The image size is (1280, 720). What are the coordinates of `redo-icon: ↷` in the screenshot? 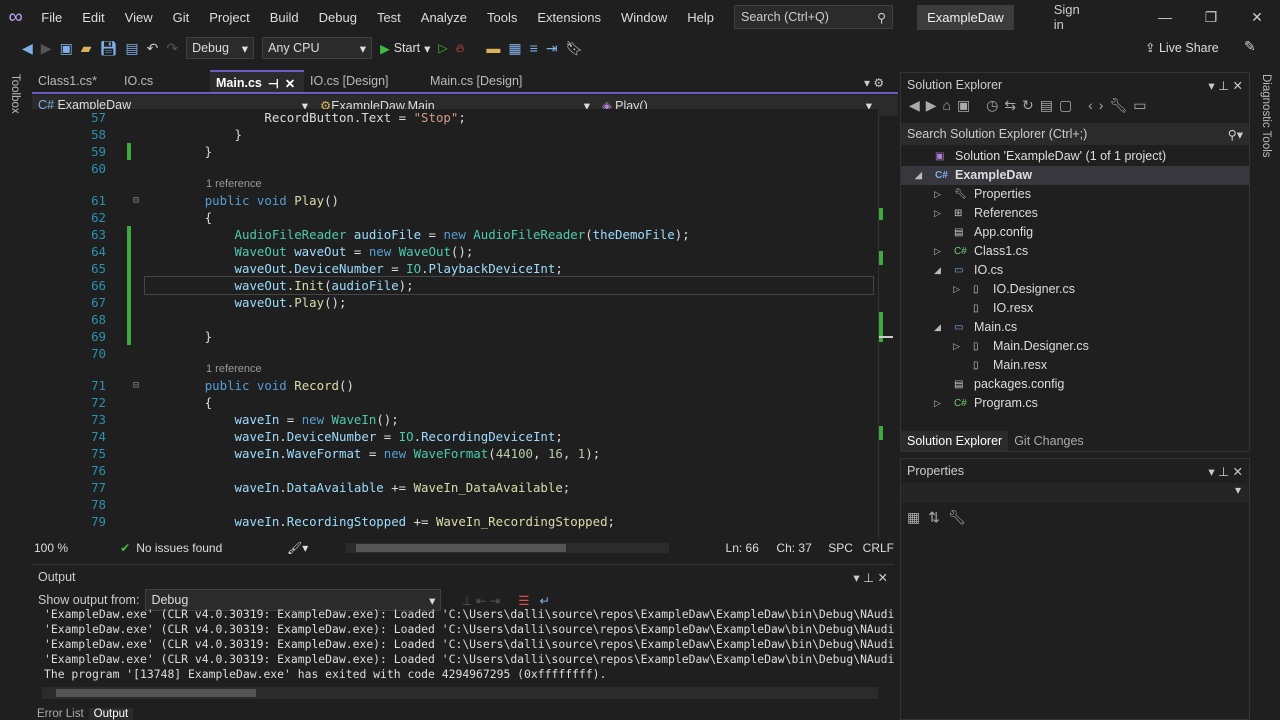 It's located at (172, 48).